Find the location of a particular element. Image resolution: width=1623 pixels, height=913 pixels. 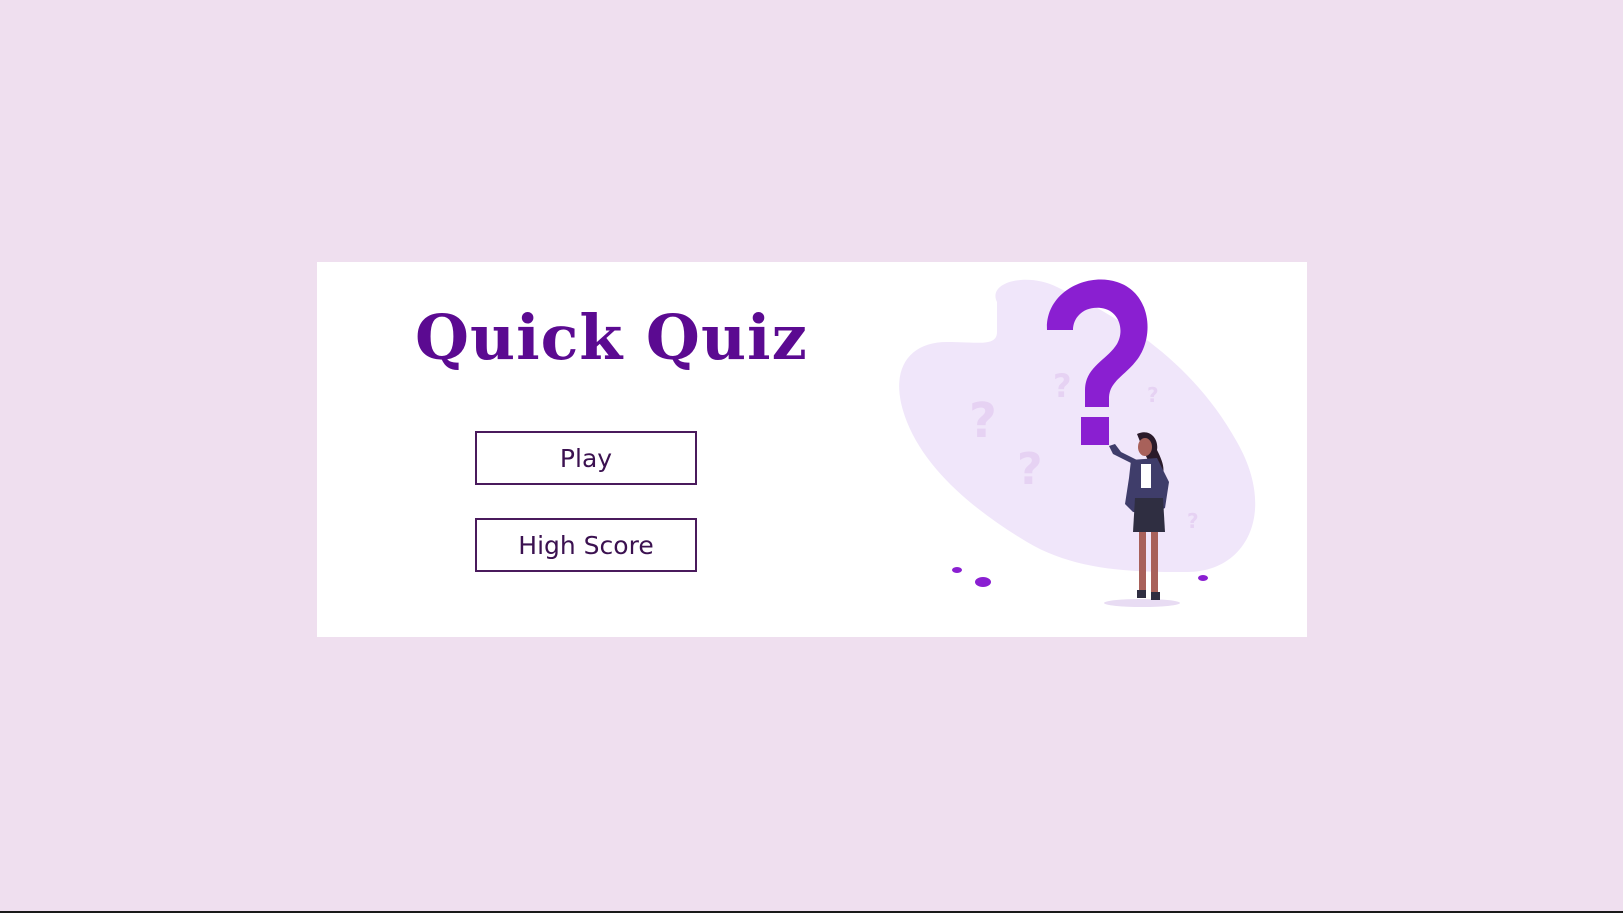

high-score-button: High Score is located at coordinates (586, 545).